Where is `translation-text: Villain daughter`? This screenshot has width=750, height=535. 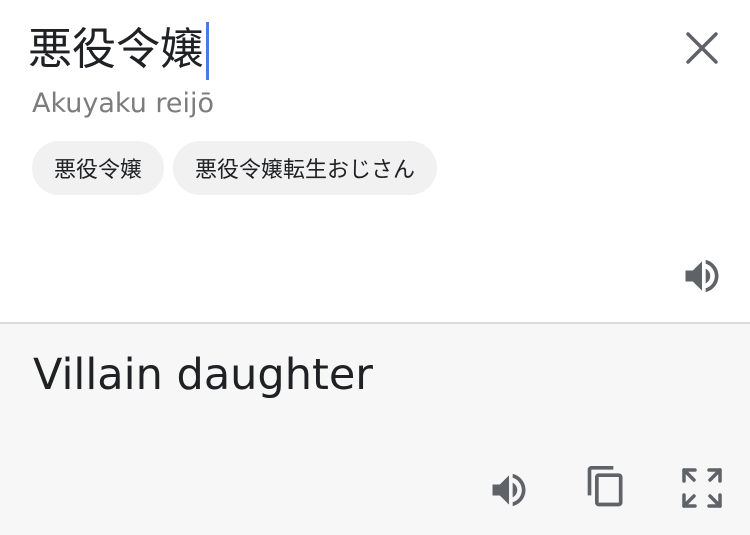
translation-text: Villain daughter is located at coordinates (203, 375).